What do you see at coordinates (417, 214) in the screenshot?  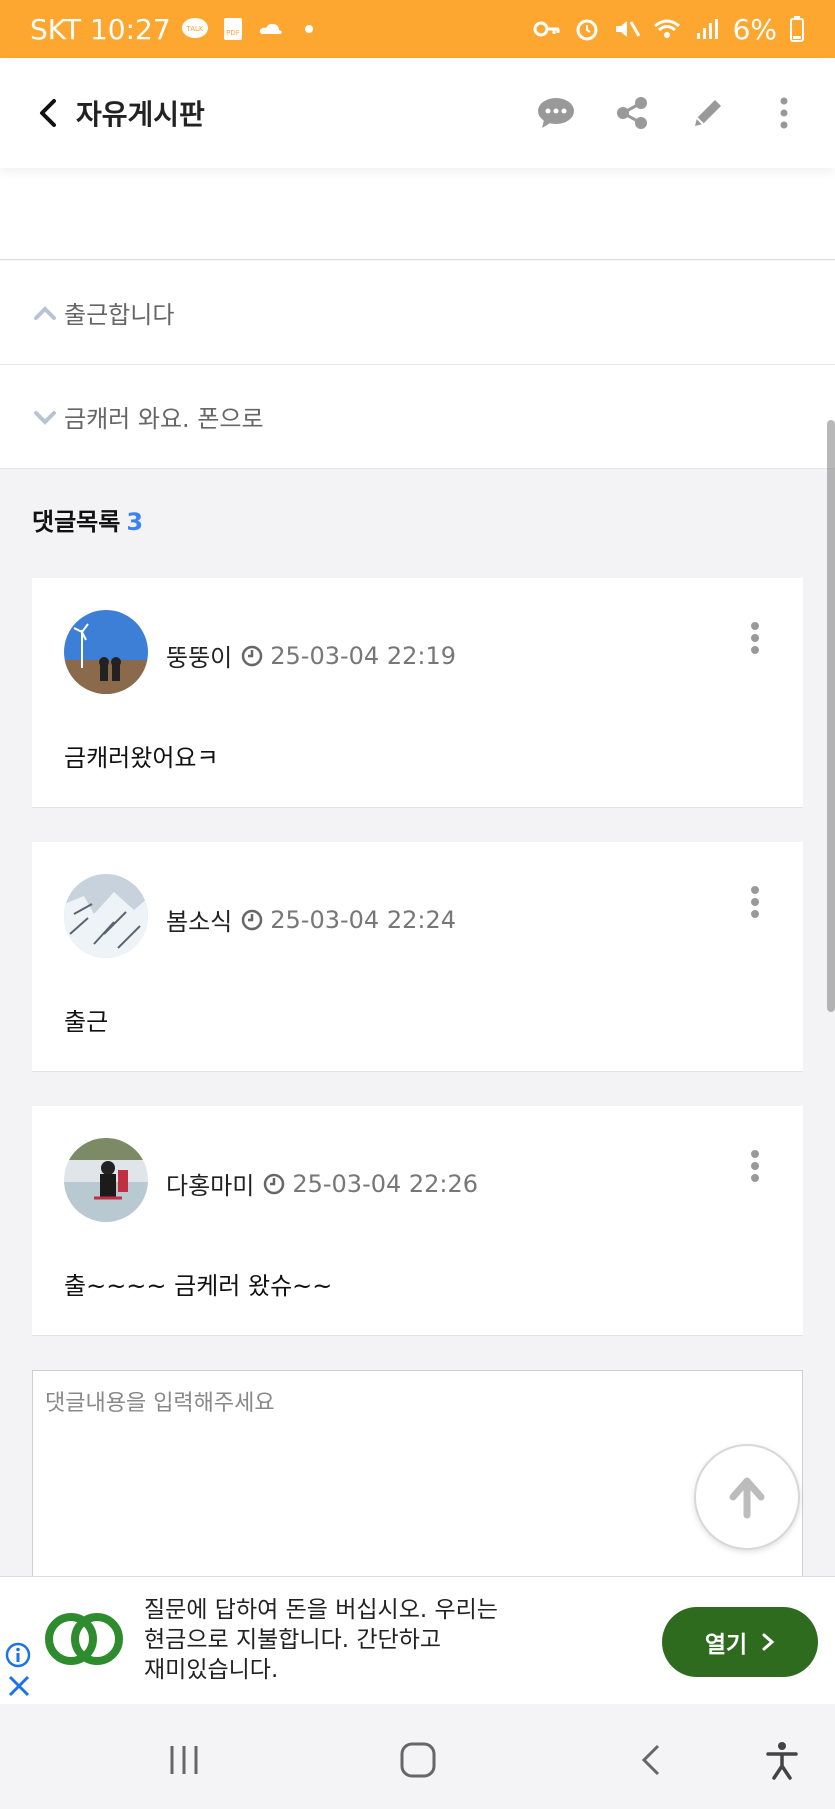 I see `post-end-area` at bounding box center [417, 214].